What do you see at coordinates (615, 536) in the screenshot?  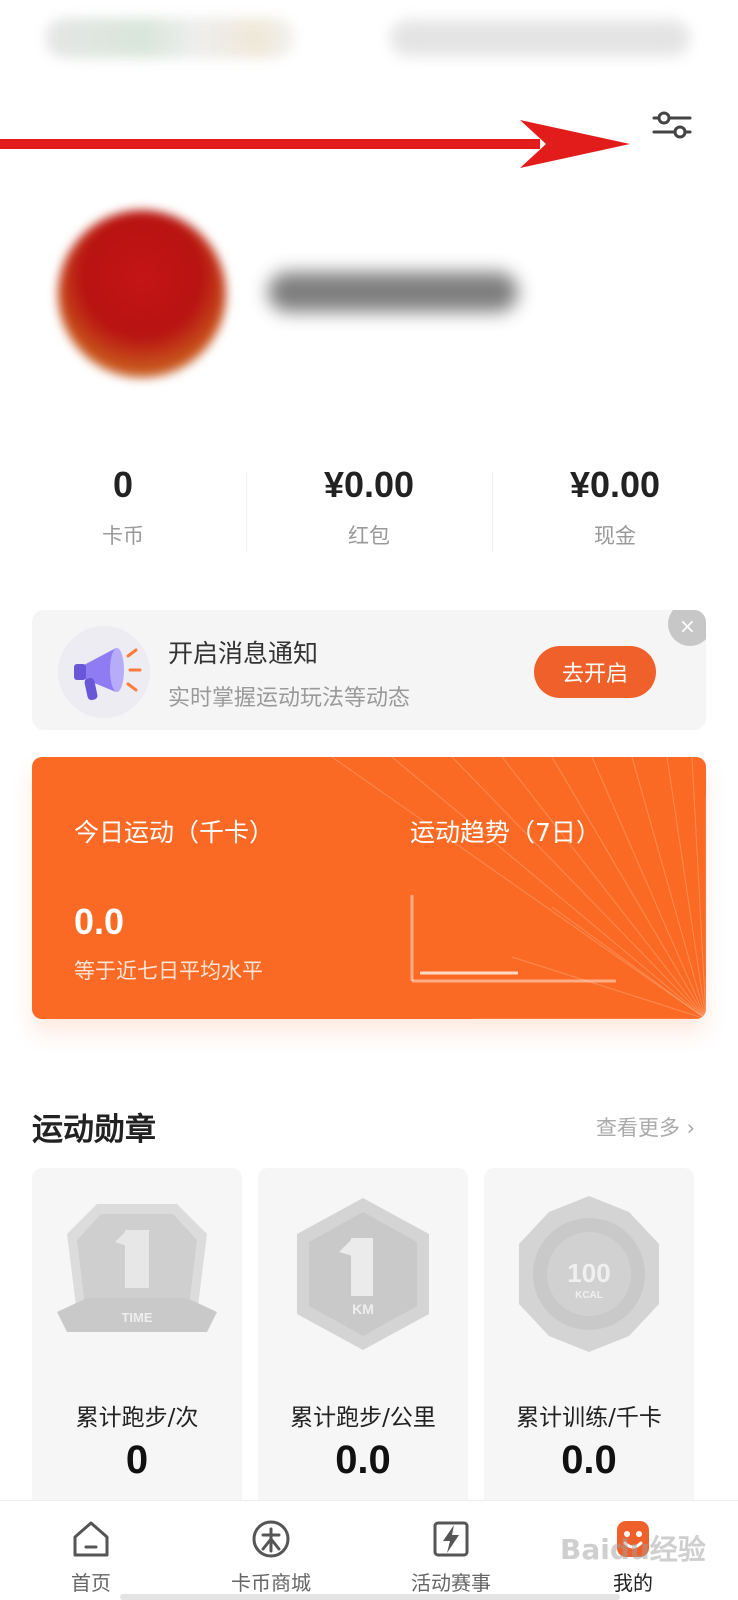 I see `stat-label: 现金` at bounding box center [615, 536].